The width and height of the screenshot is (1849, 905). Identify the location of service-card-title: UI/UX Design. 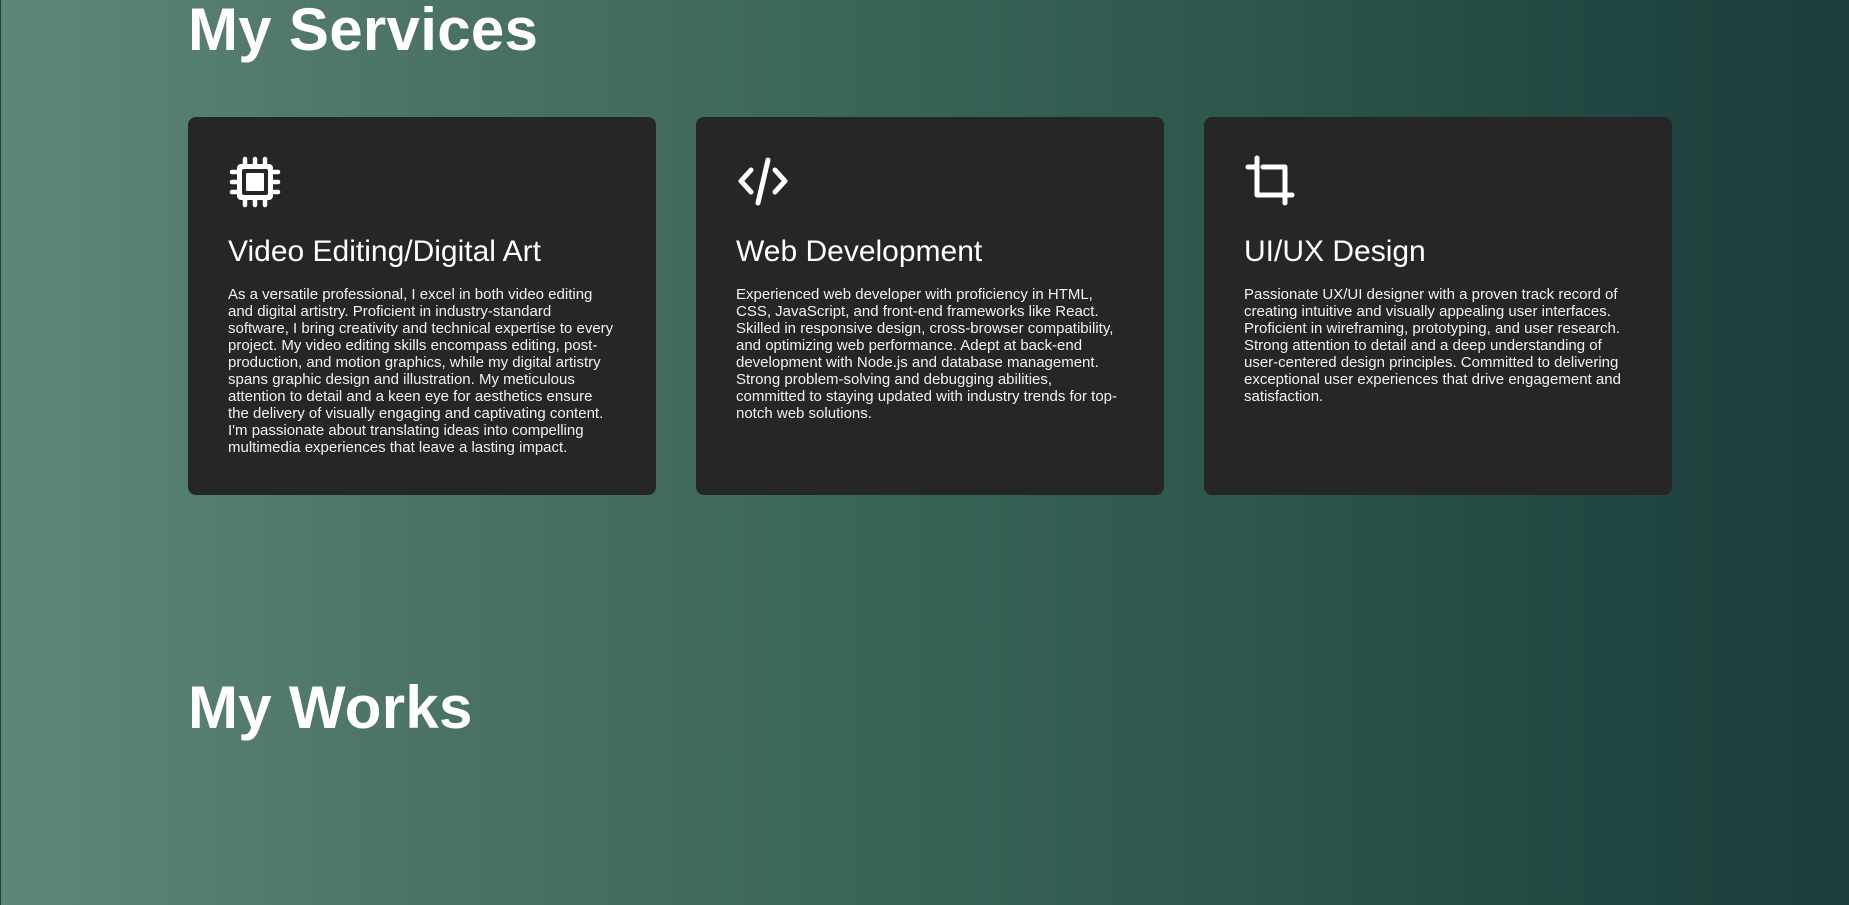
(1335, 251).